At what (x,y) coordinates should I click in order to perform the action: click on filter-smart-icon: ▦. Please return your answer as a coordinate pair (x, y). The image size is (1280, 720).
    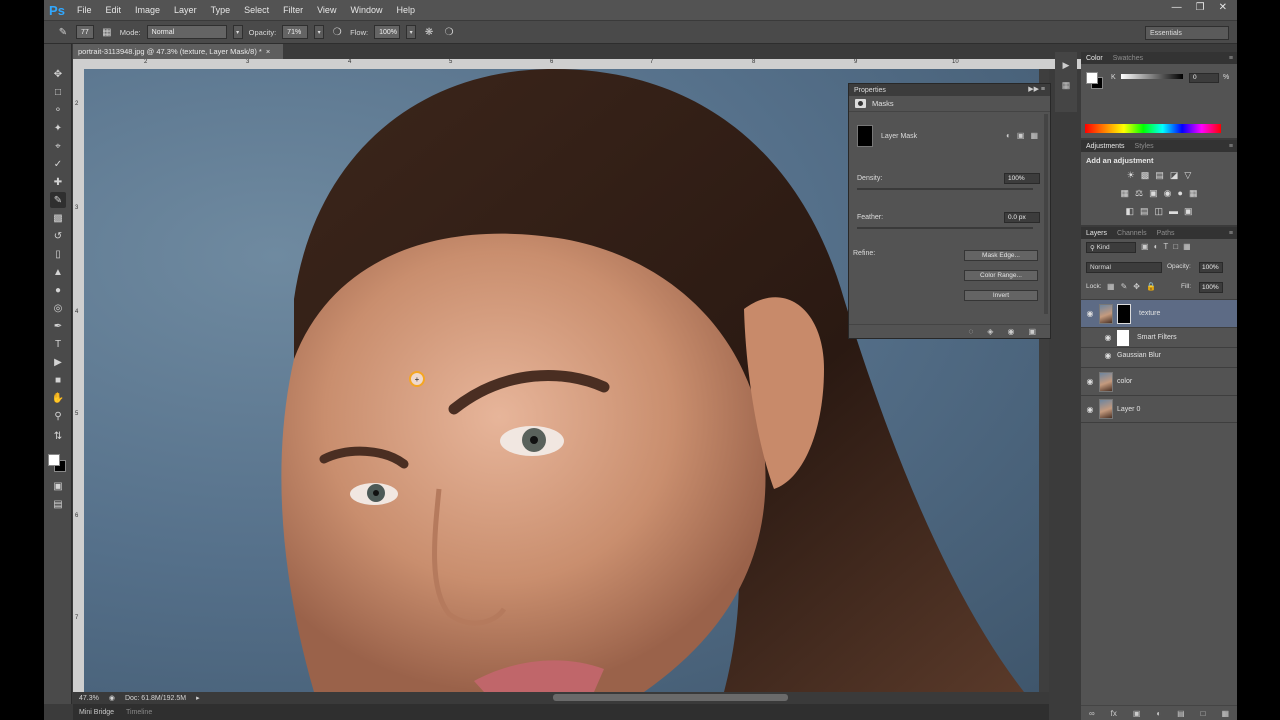
    Looking at the image, I should click on (1187, 246).